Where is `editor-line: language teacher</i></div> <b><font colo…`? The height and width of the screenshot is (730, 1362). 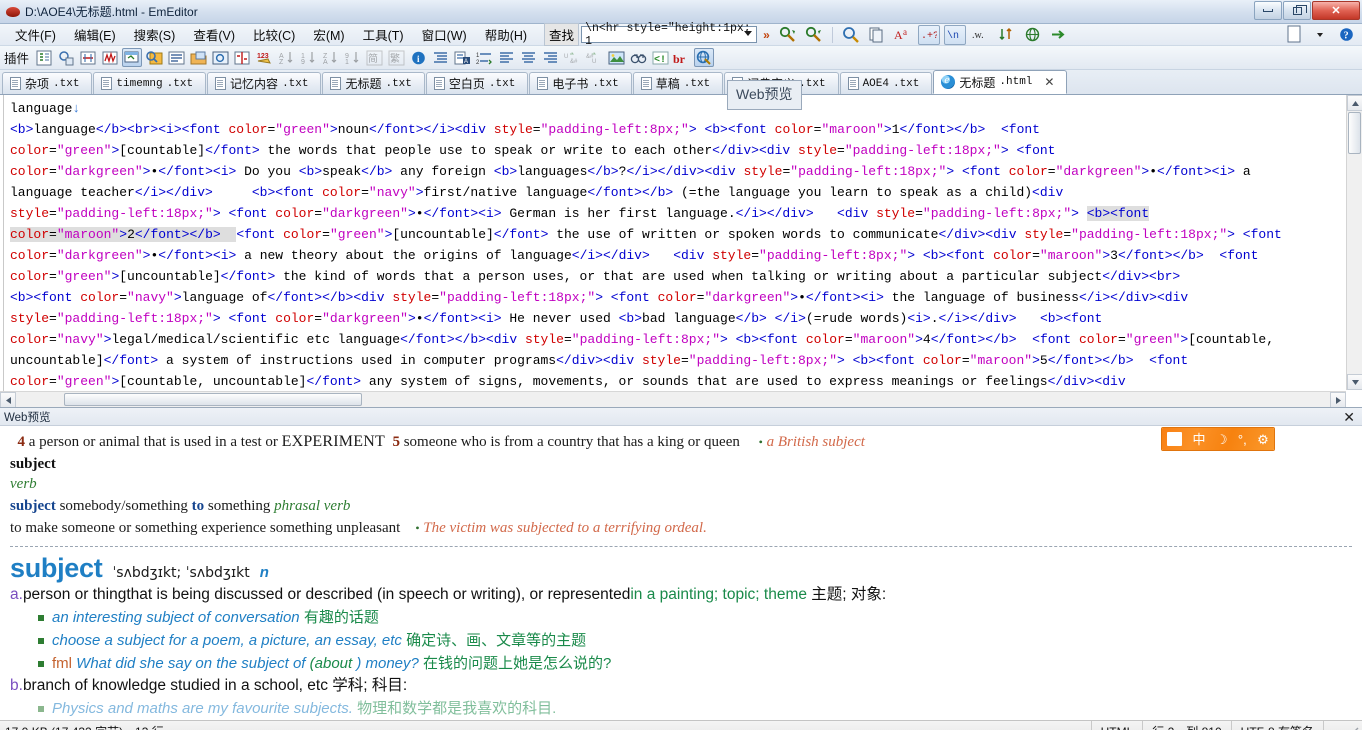
editor-line: language teacher</i></div> <b><font colo… is located at coordinates (686, 192).